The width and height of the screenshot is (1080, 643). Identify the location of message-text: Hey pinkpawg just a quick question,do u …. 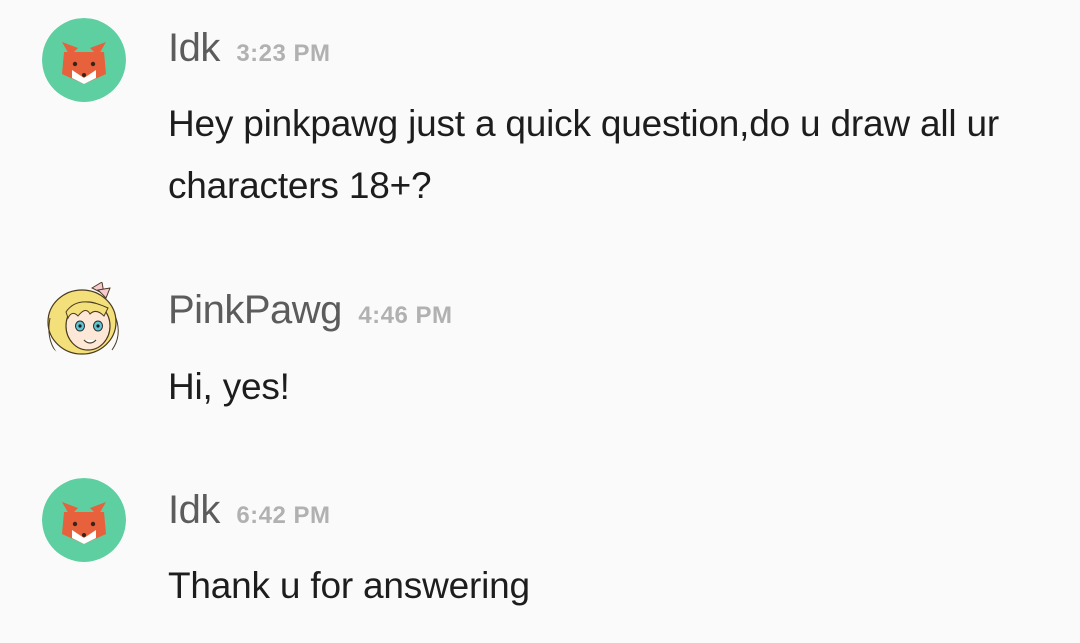
(583, 154).